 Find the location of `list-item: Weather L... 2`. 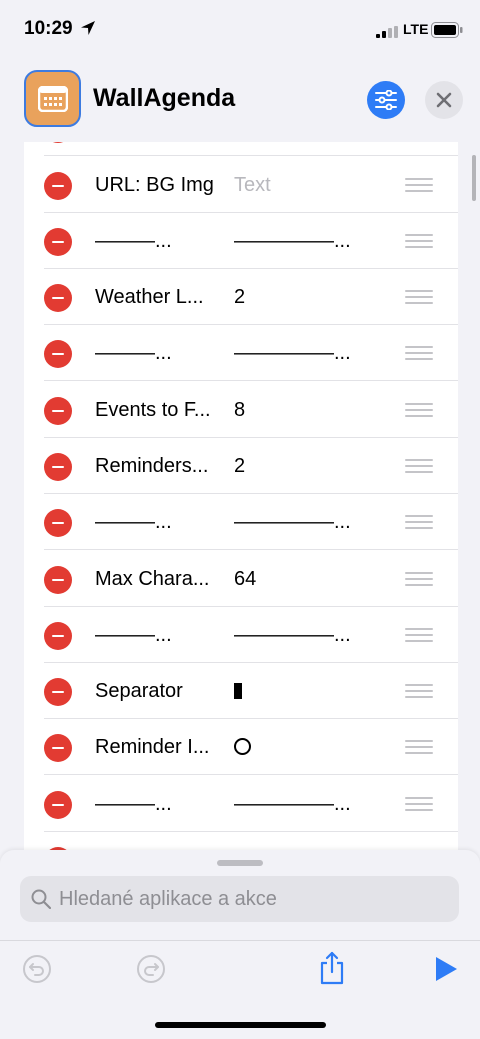

list-item: Weather L... 2 is located at coordinates (241, 297).